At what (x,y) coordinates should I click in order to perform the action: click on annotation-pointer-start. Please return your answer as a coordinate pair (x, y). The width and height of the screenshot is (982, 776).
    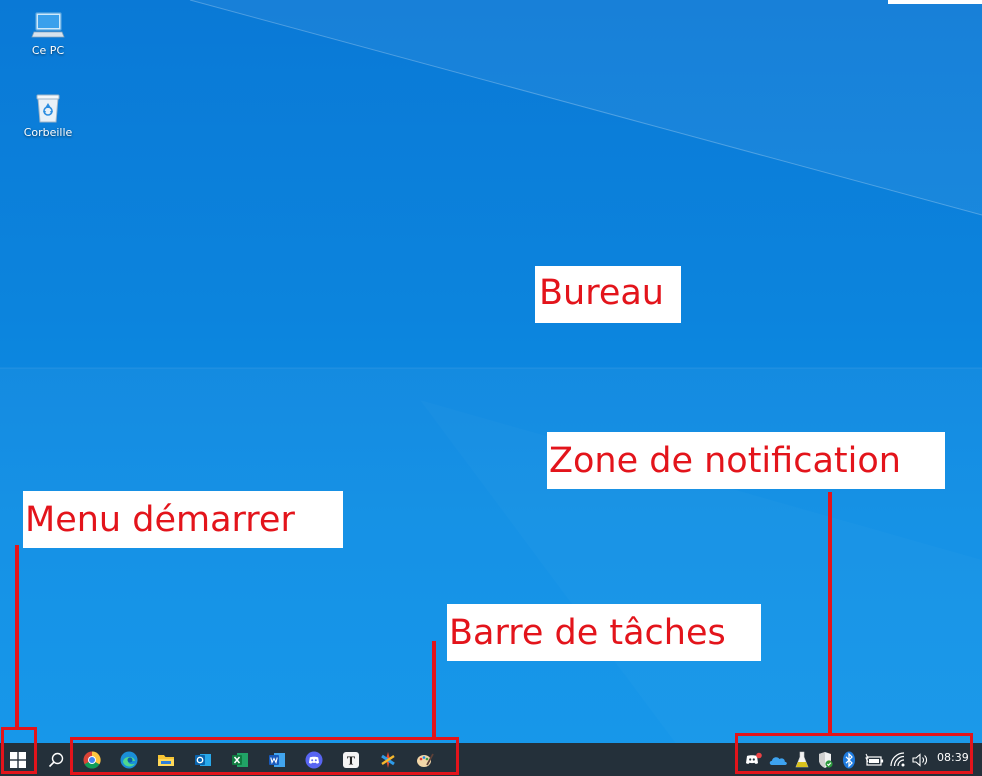
    Looking at the image, I should click on (17, 637).